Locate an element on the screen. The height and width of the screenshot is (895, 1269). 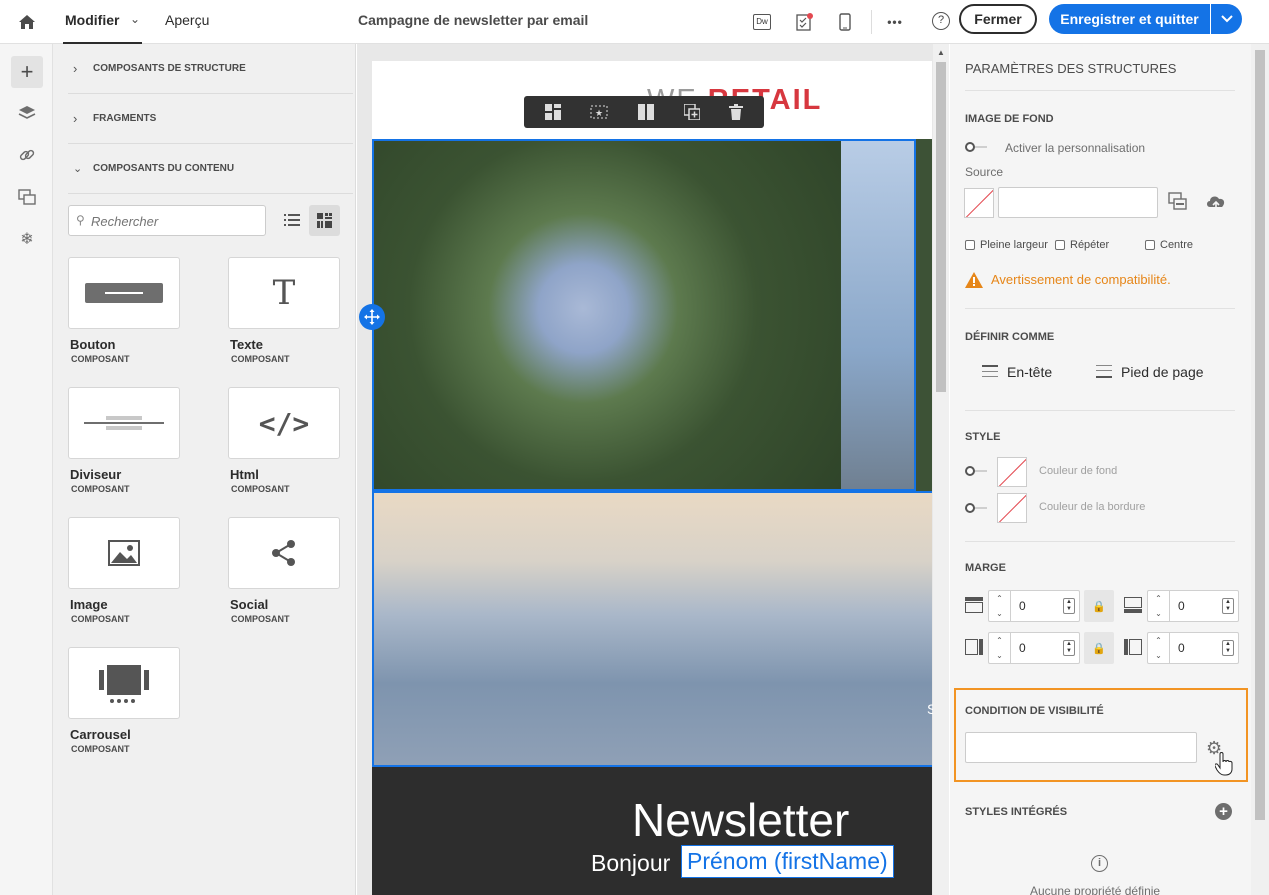
margin-bottom-icon is located at coordinates (1133, 607).